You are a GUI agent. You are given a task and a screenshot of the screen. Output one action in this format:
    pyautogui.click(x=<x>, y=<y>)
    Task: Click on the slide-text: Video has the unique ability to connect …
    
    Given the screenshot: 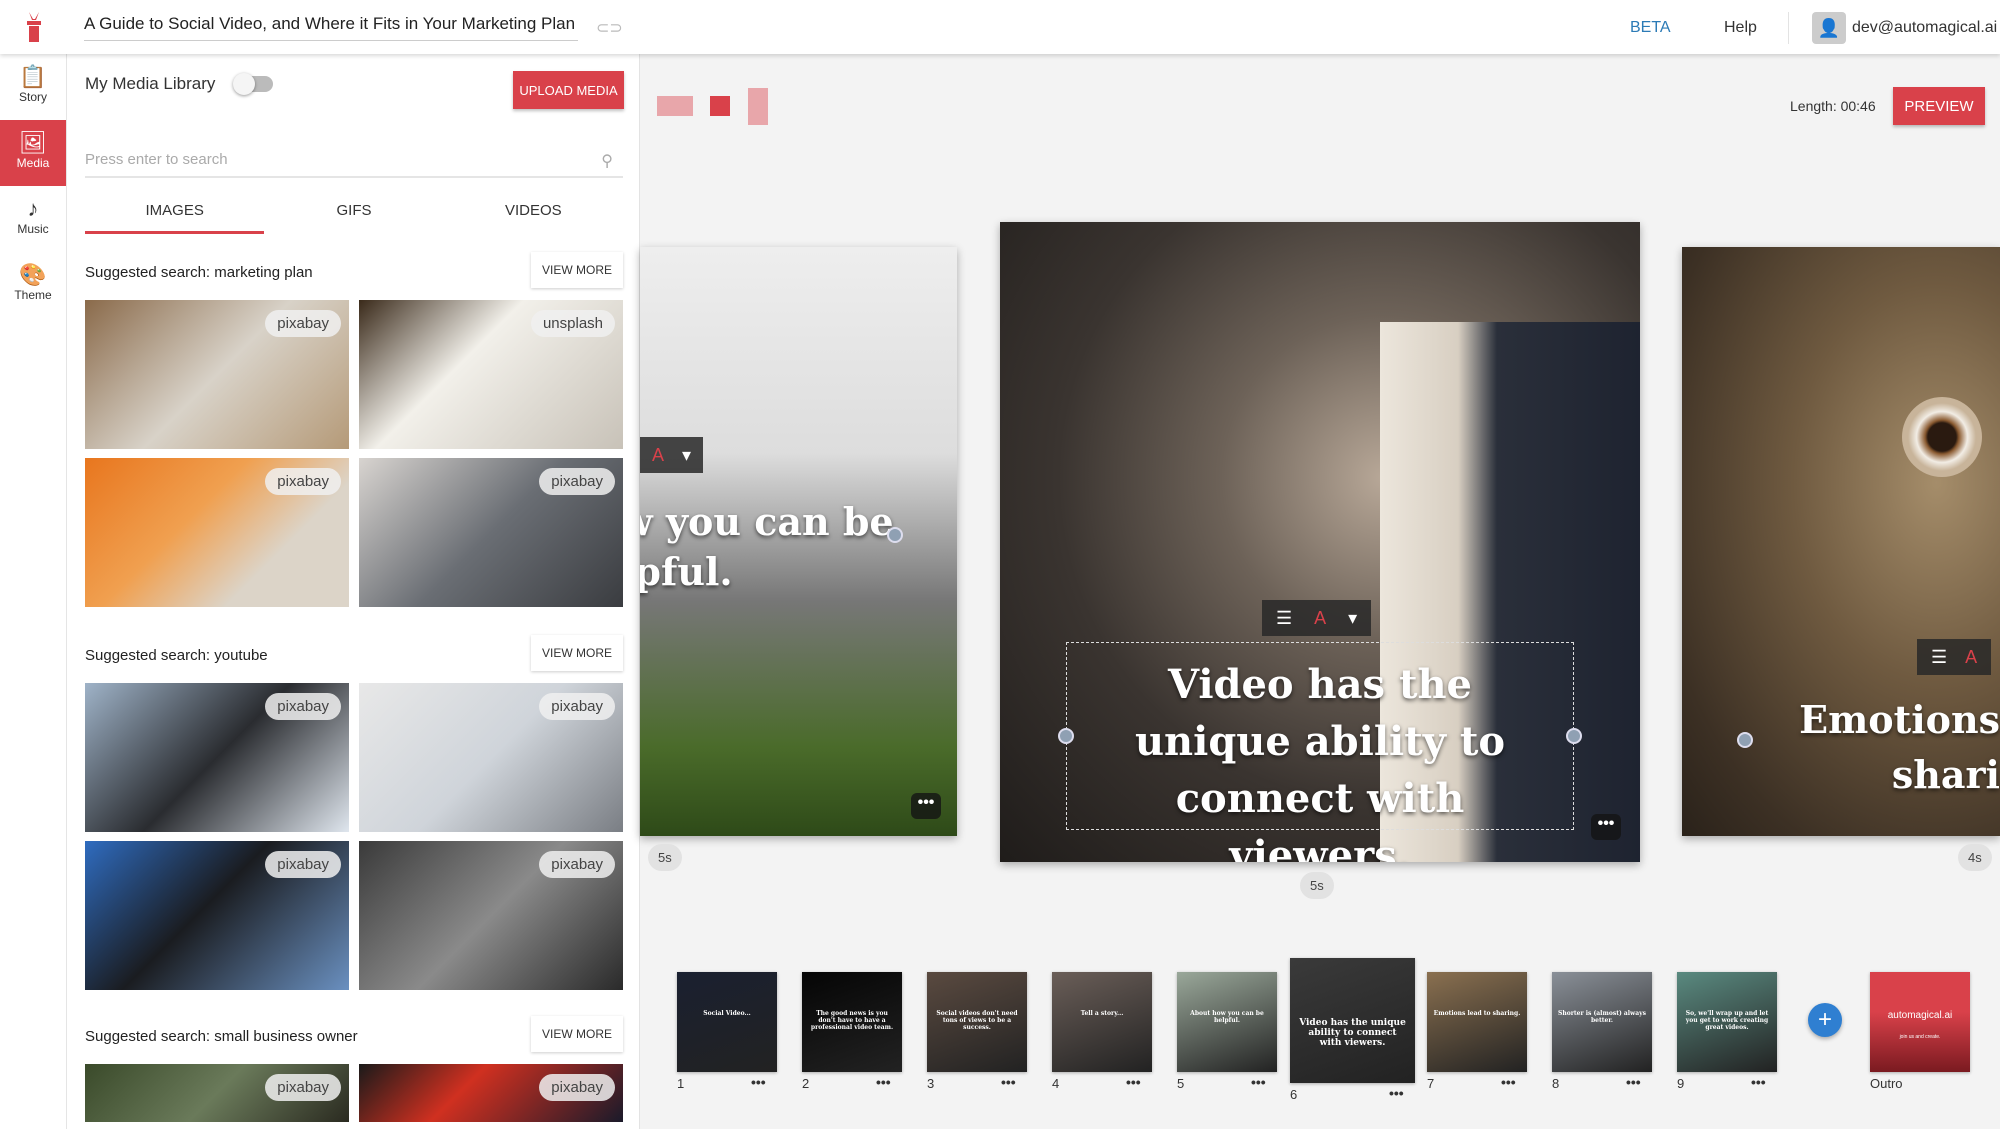 What is the action you would take?
    pyautogui.click(x=1320, y=759)
    